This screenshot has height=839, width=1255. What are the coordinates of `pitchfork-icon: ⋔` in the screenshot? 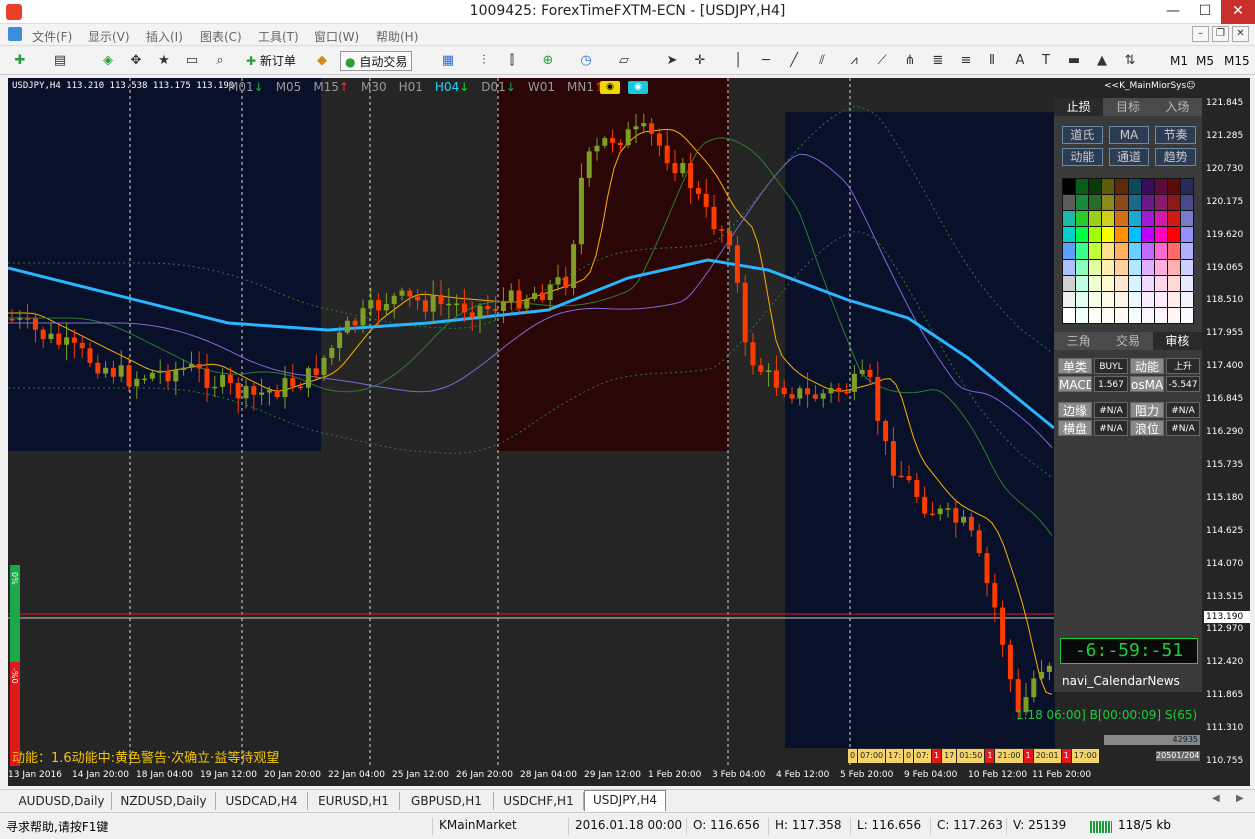 It's located at (910, 61).